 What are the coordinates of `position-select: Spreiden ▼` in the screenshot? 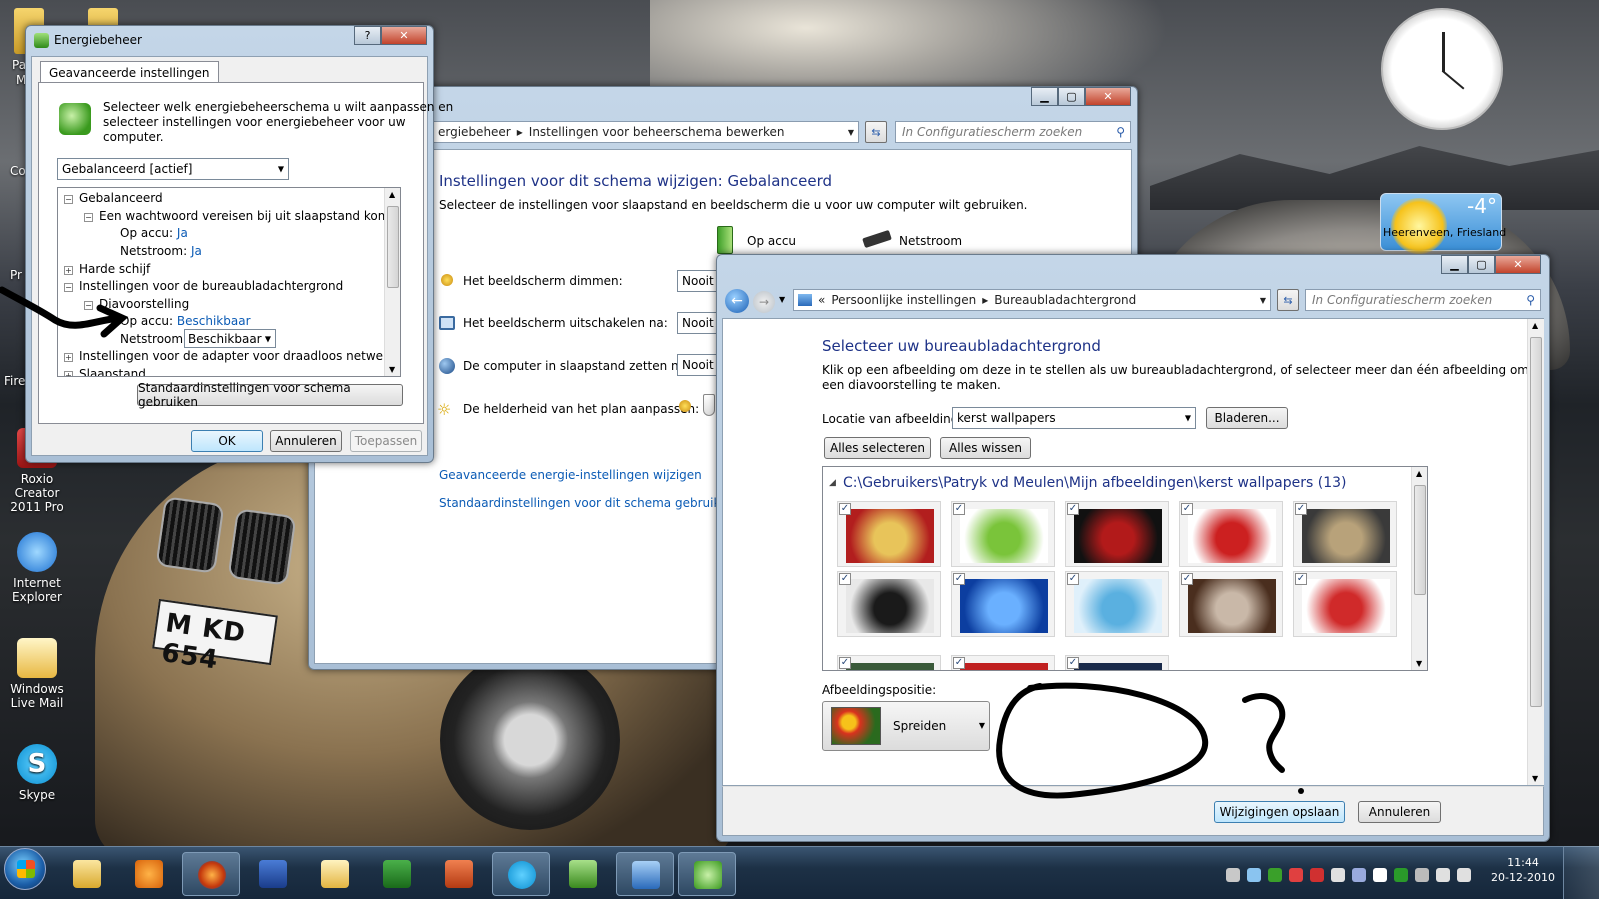 It's located at (906, 726).